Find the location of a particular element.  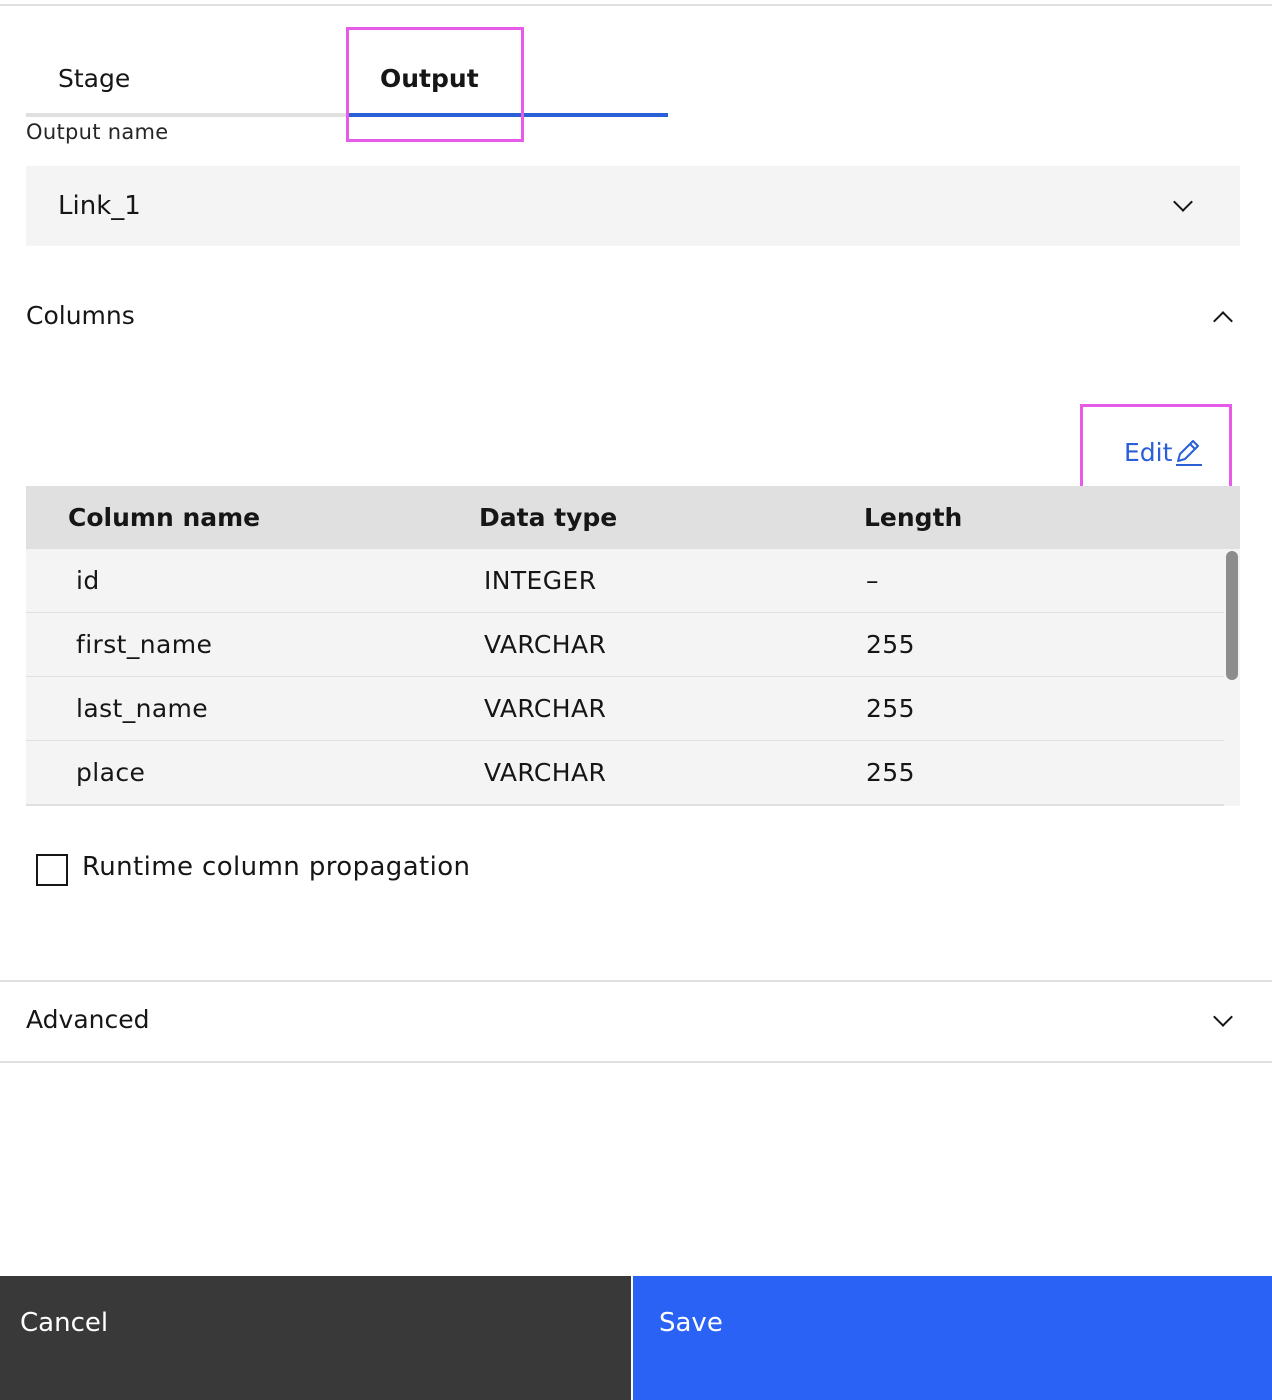

cell-column-name: id is located at coordinates (88, 580).